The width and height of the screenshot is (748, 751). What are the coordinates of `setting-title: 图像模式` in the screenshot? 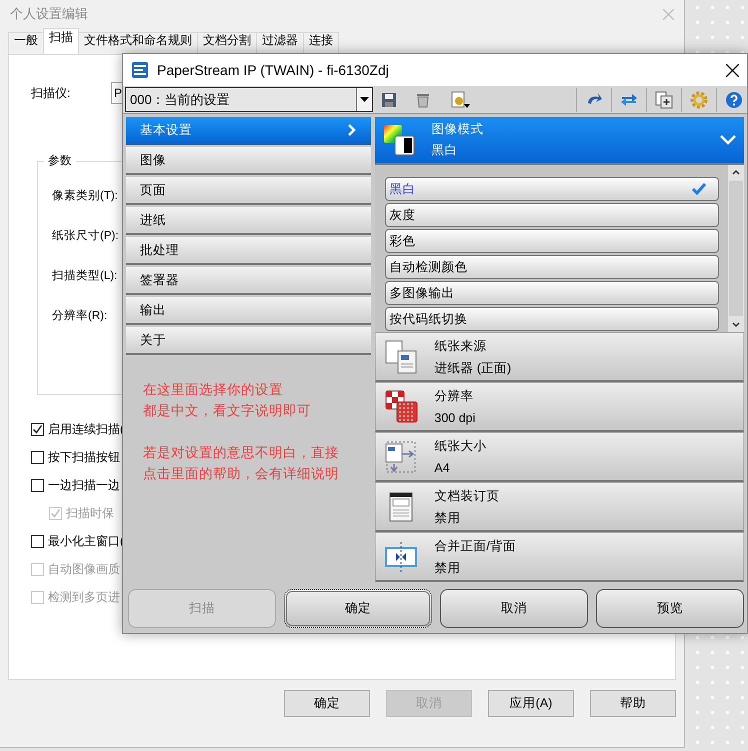 It's located at (457, 129).